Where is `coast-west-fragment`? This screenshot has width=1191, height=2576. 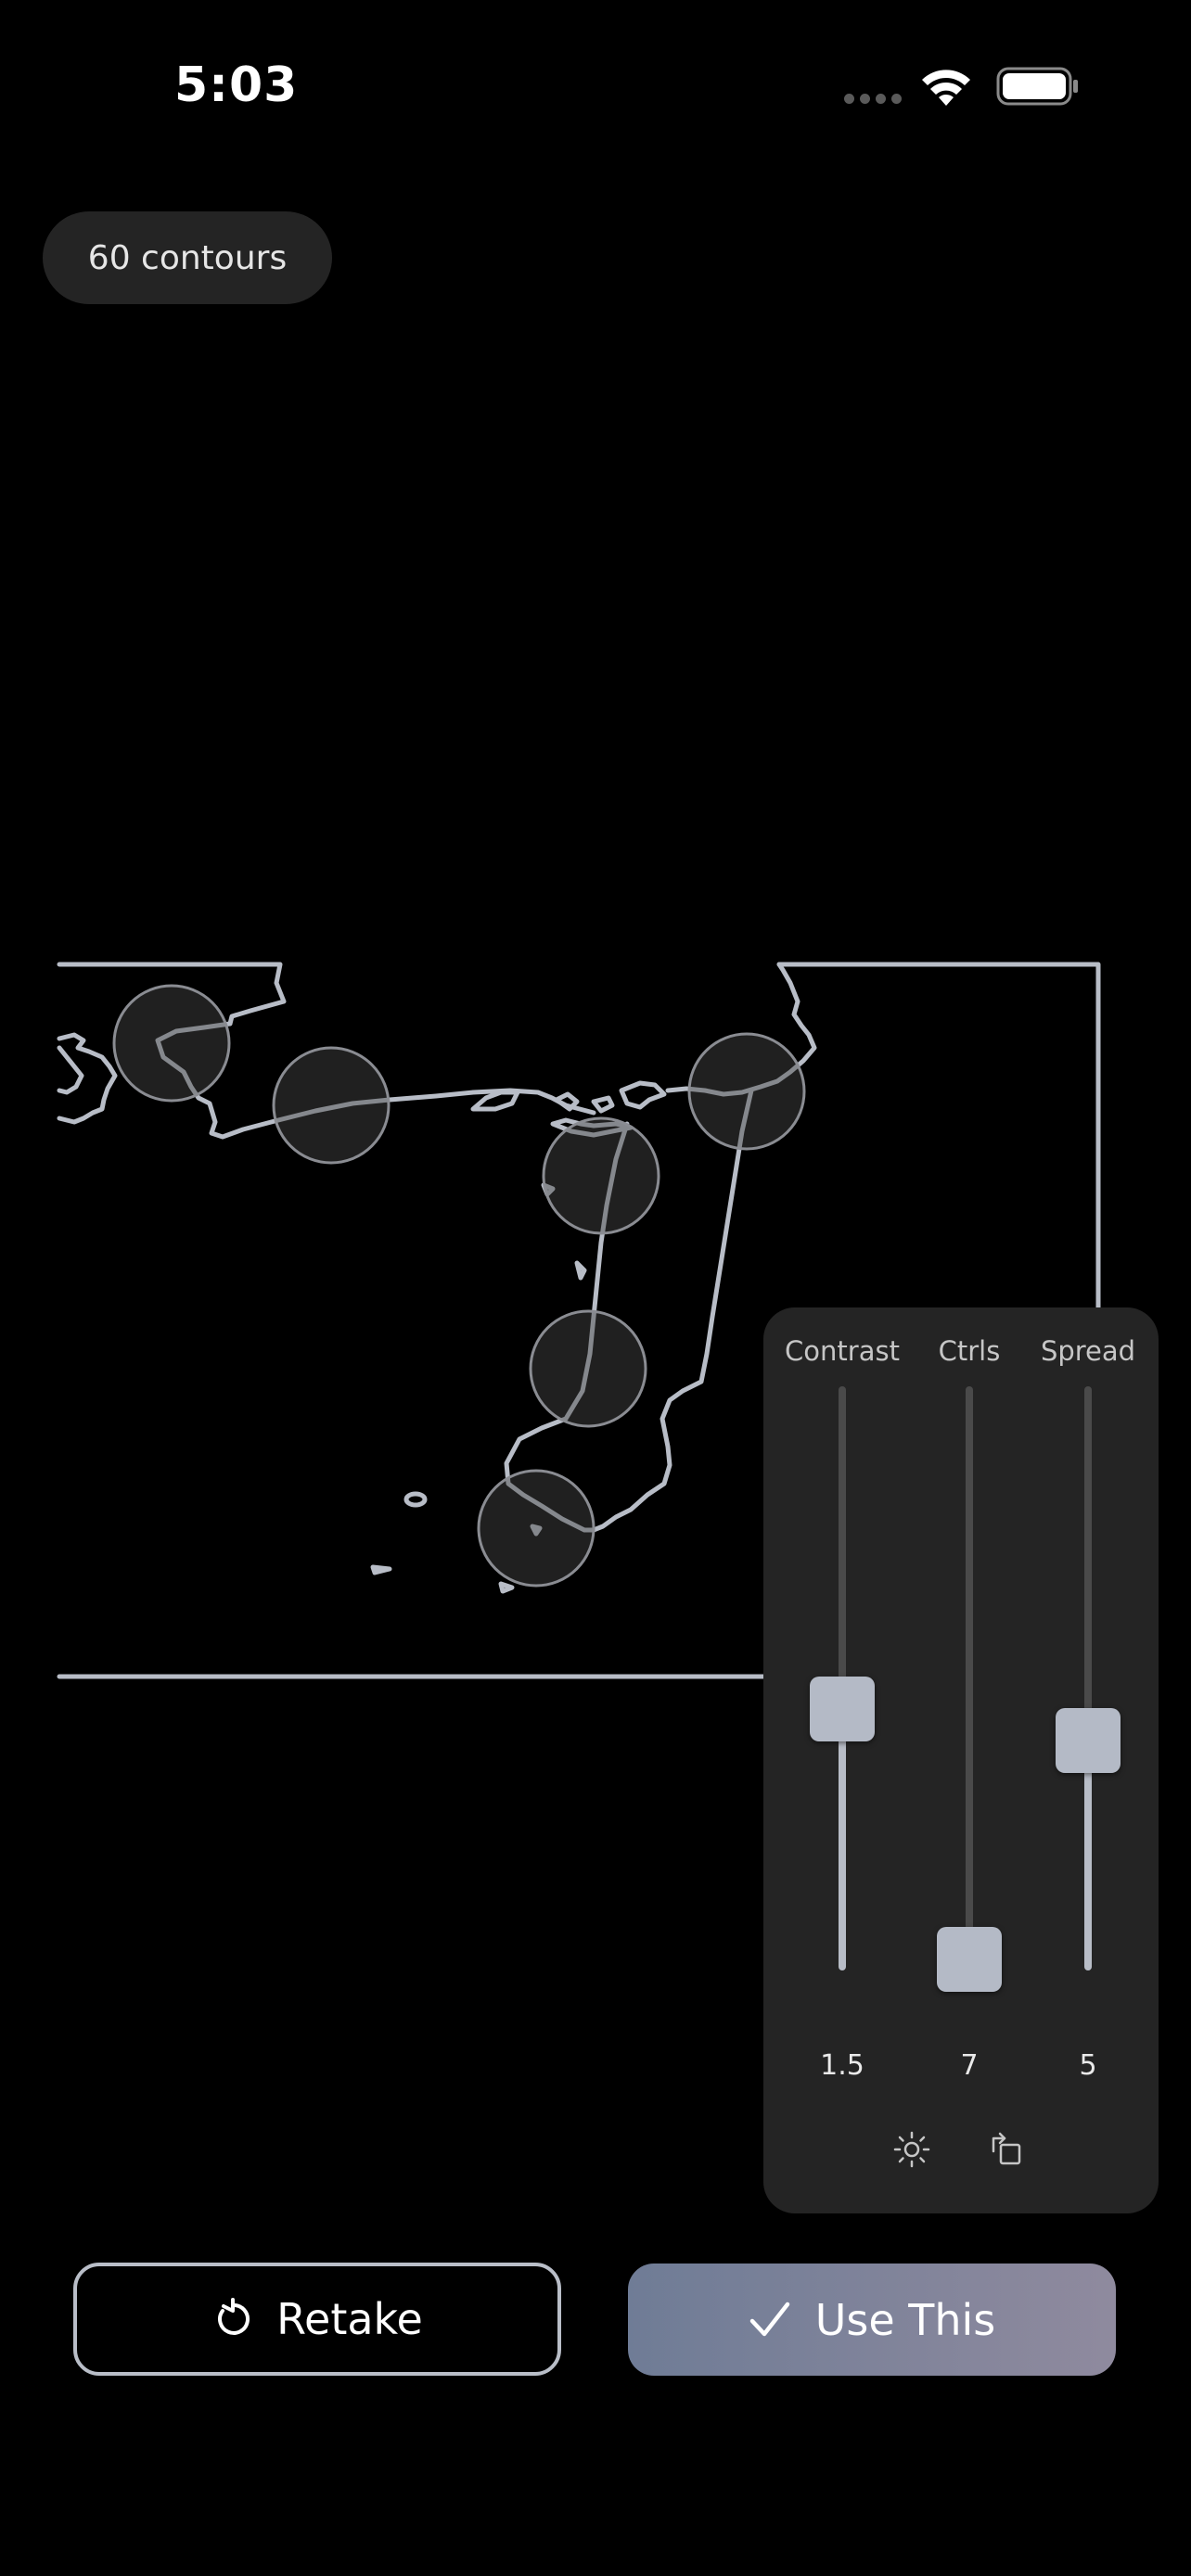
coast-west-fragment is located at coordinates (87, 1078).